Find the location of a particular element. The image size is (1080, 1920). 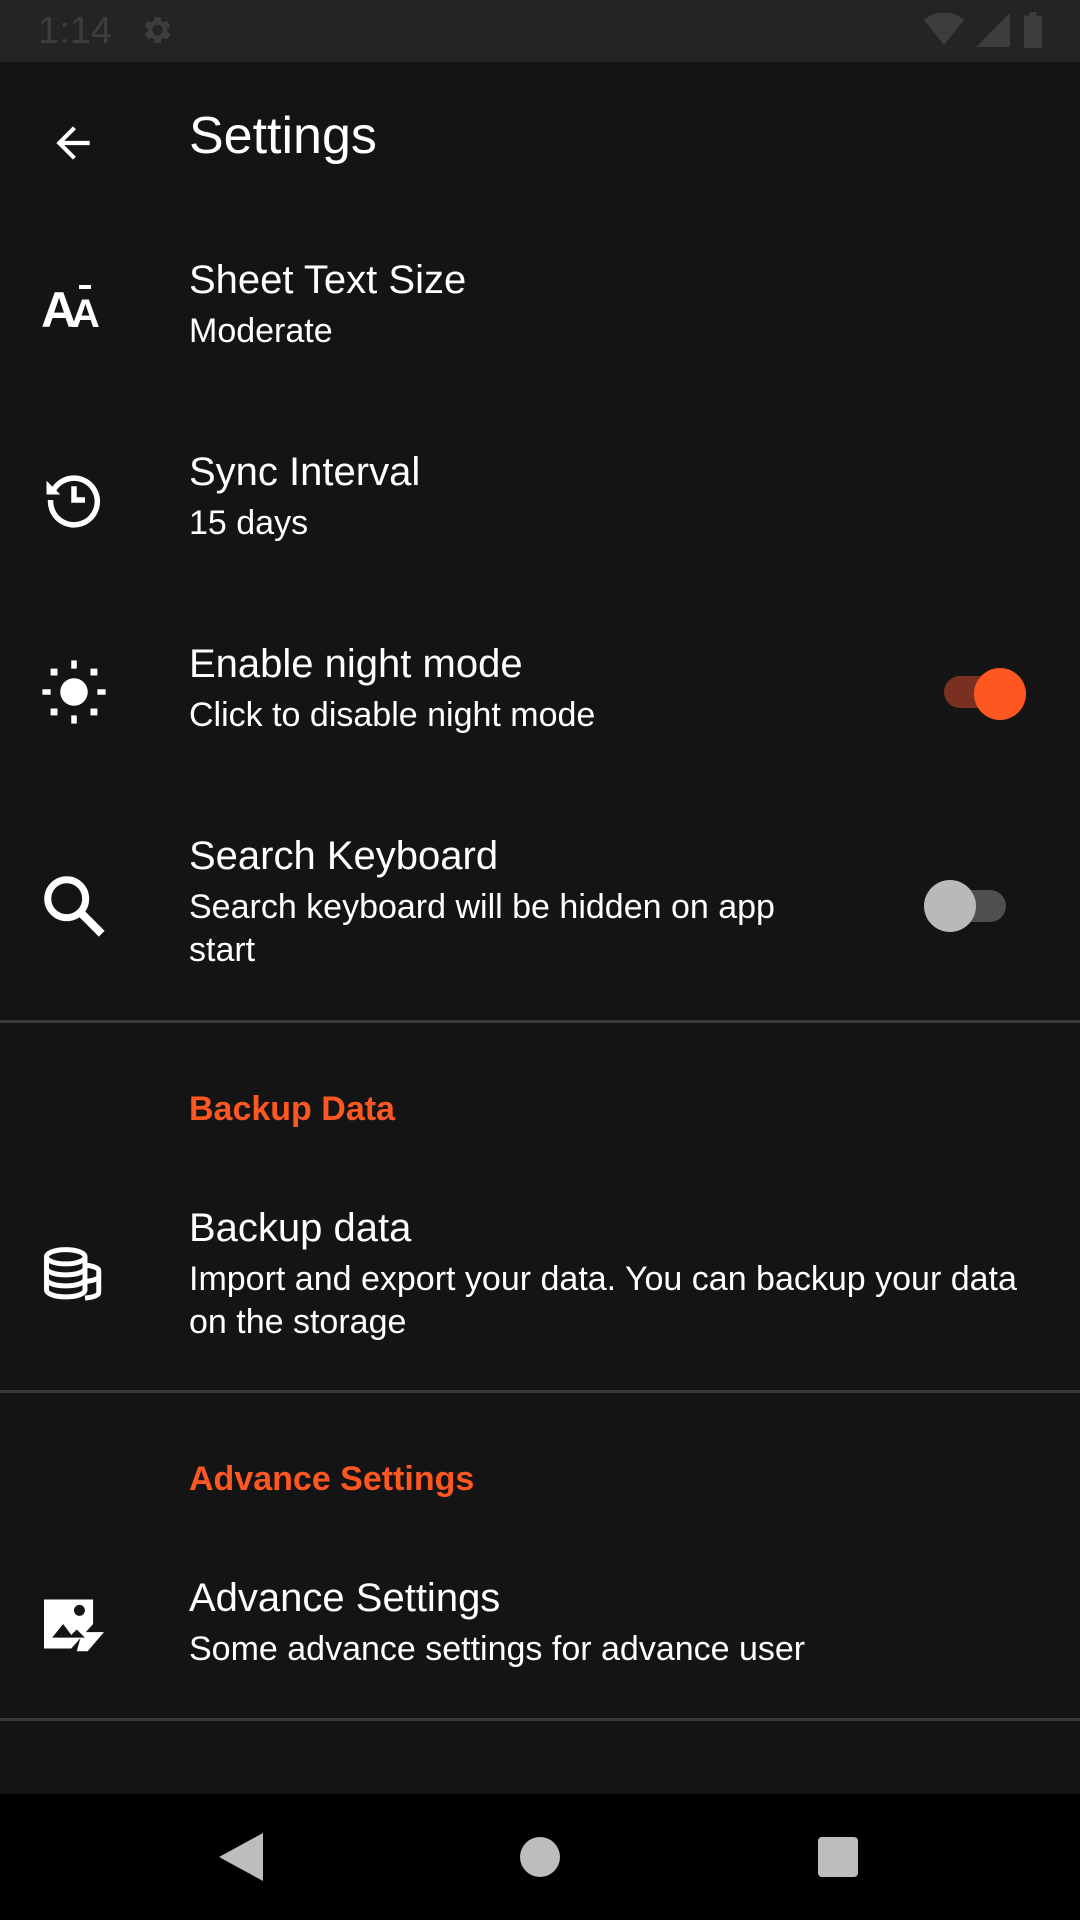

search-keyboard-switch is located at coordinates (966, 906).